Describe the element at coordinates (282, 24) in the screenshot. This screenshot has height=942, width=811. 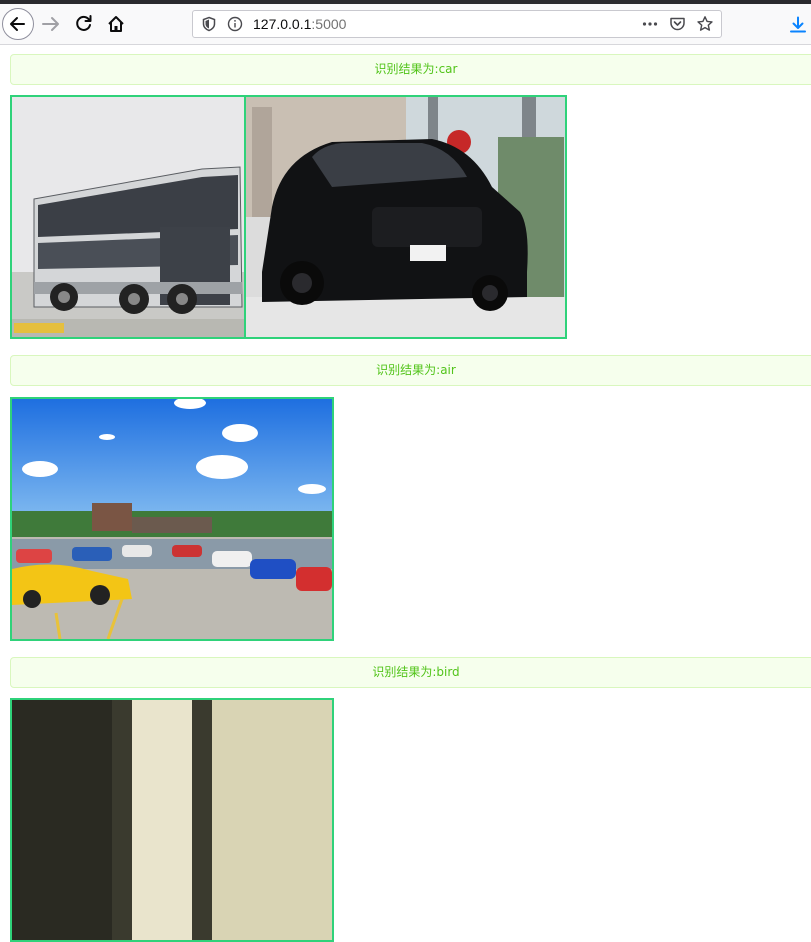
I see `url-host: 127.0.0.1` at that location.